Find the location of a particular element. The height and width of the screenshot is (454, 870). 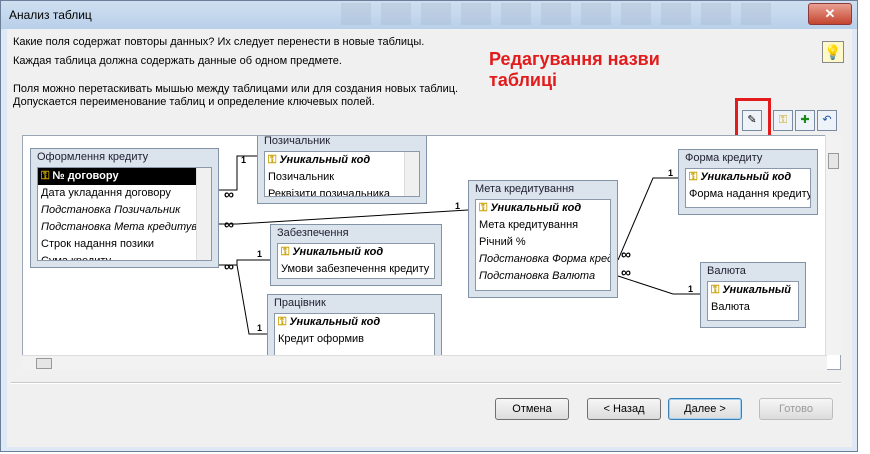

horizontal-scrollbar is located at coordinates (424, 362).